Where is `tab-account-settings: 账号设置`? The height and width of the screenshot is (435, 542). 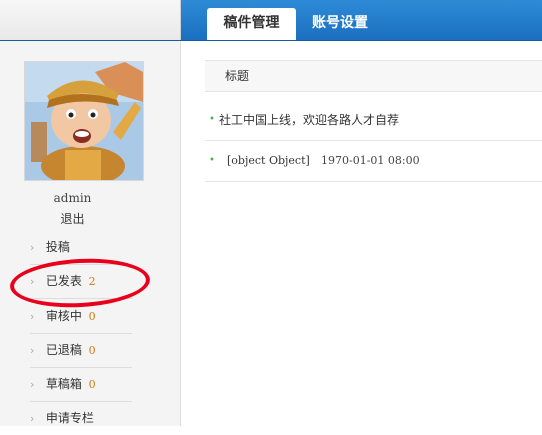 tab-account-settings: 账号设置 is located at coordinates (340, 24).